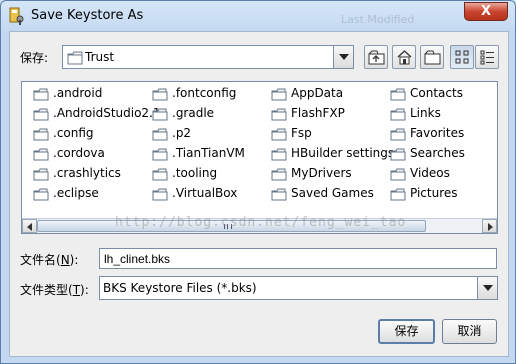 Image resolution: width=516 pixels, height=364 pixels. What do you see at coordinates (208, 153) in the screenshot?
I see `file-item-label: .TianTianVM` at bounding box center [208, 153].